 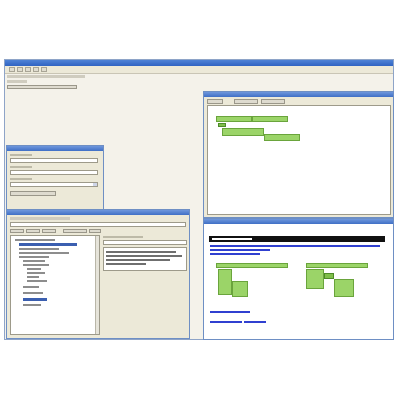 I want to click on tree-panel-title-bar, so click(x=98, y=212).